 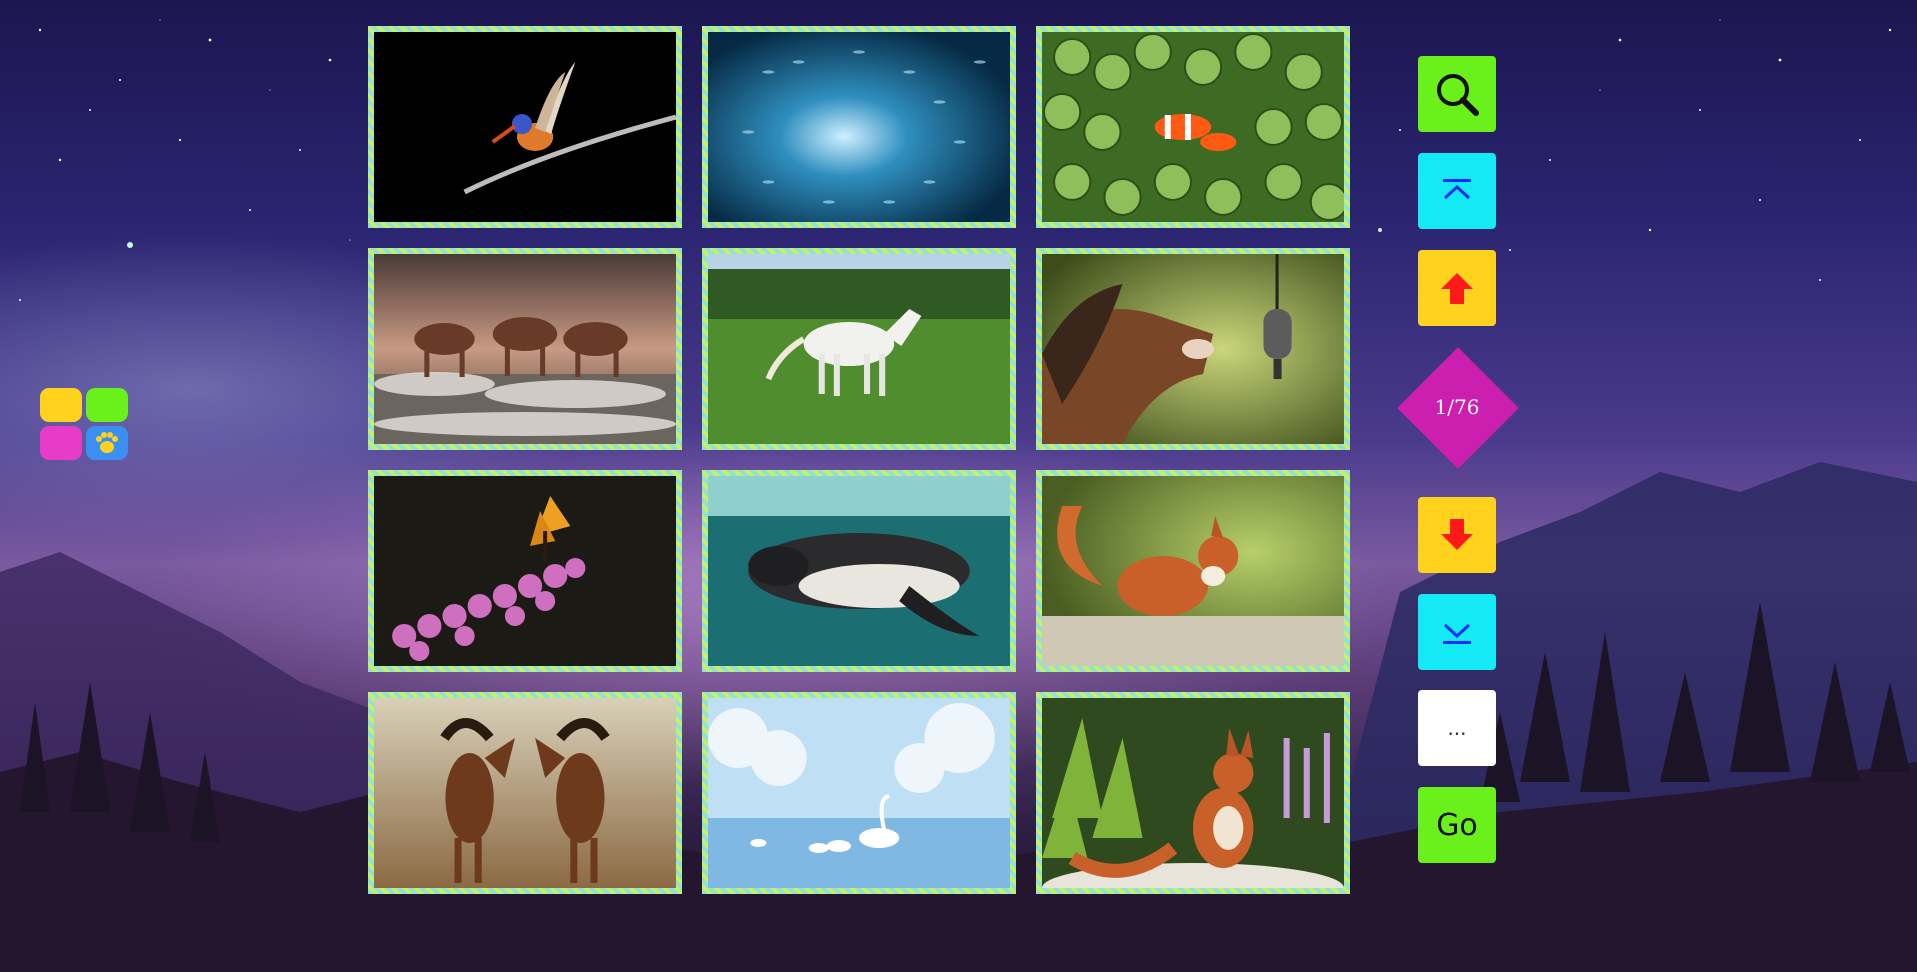 I want to click on butterfly-image, so click(x=525, y=571).